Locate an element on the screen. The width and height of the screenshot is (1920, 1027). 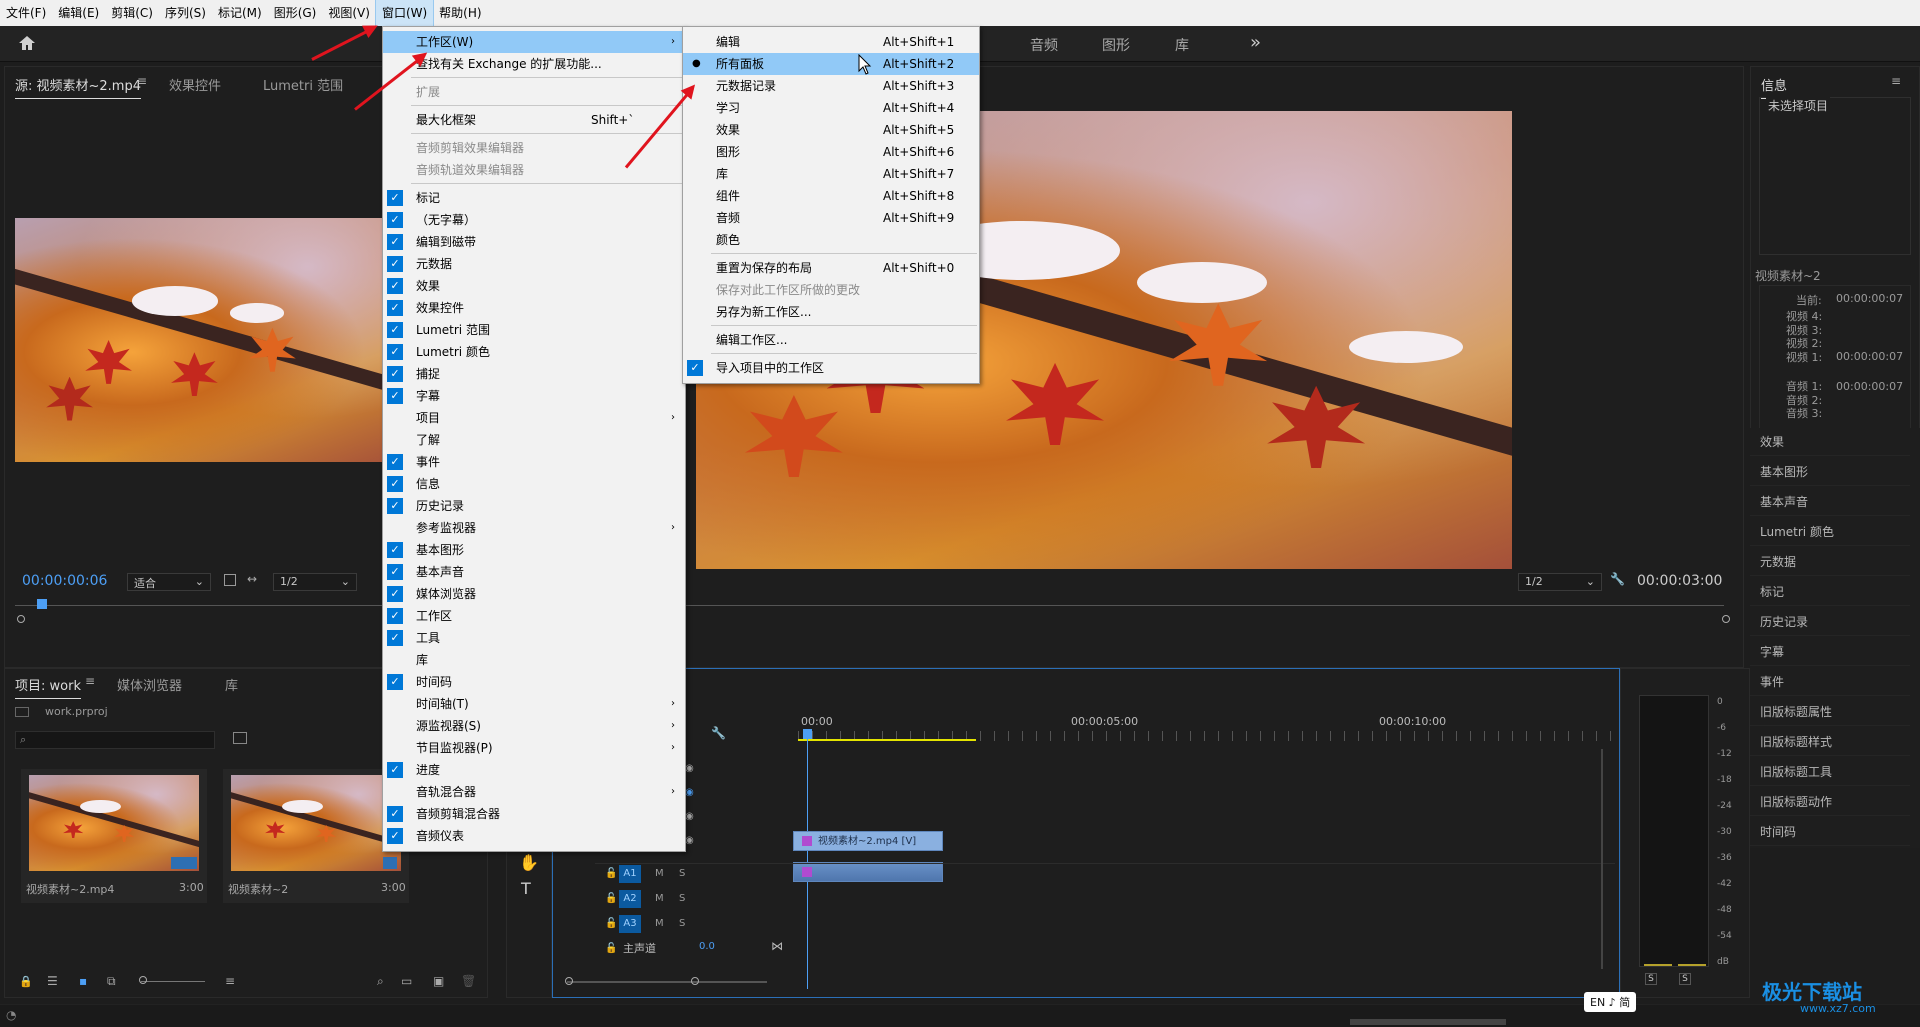
menu-item-8: 帮助(H) is located at coordinates (460, 13).